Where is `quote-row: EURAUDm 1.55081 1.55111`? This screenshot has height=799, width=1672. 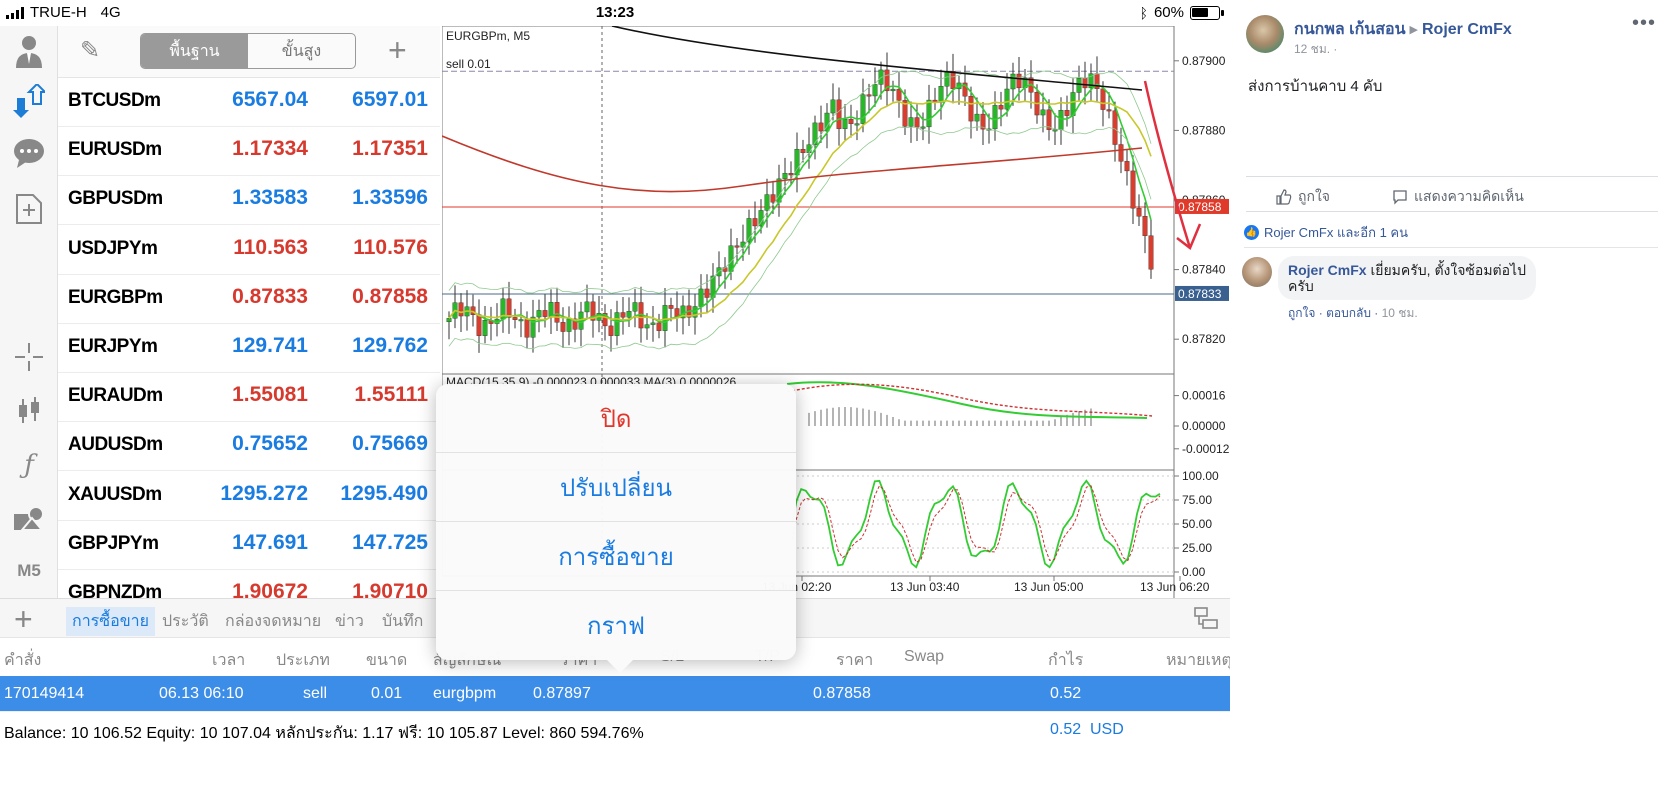
quote-row: EURAUDm 1.55081 1.55111 is located at coordinates (249, 398).